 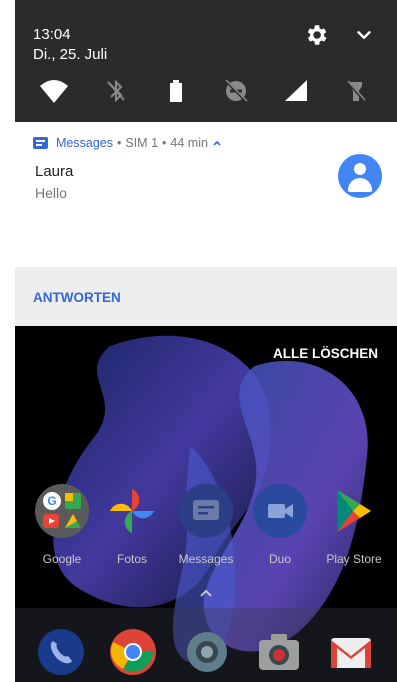 What do you see at coordinates (206, 559) in the screenshot?
I see `app-label-messages: Messages` at bounding box center [206, 559].